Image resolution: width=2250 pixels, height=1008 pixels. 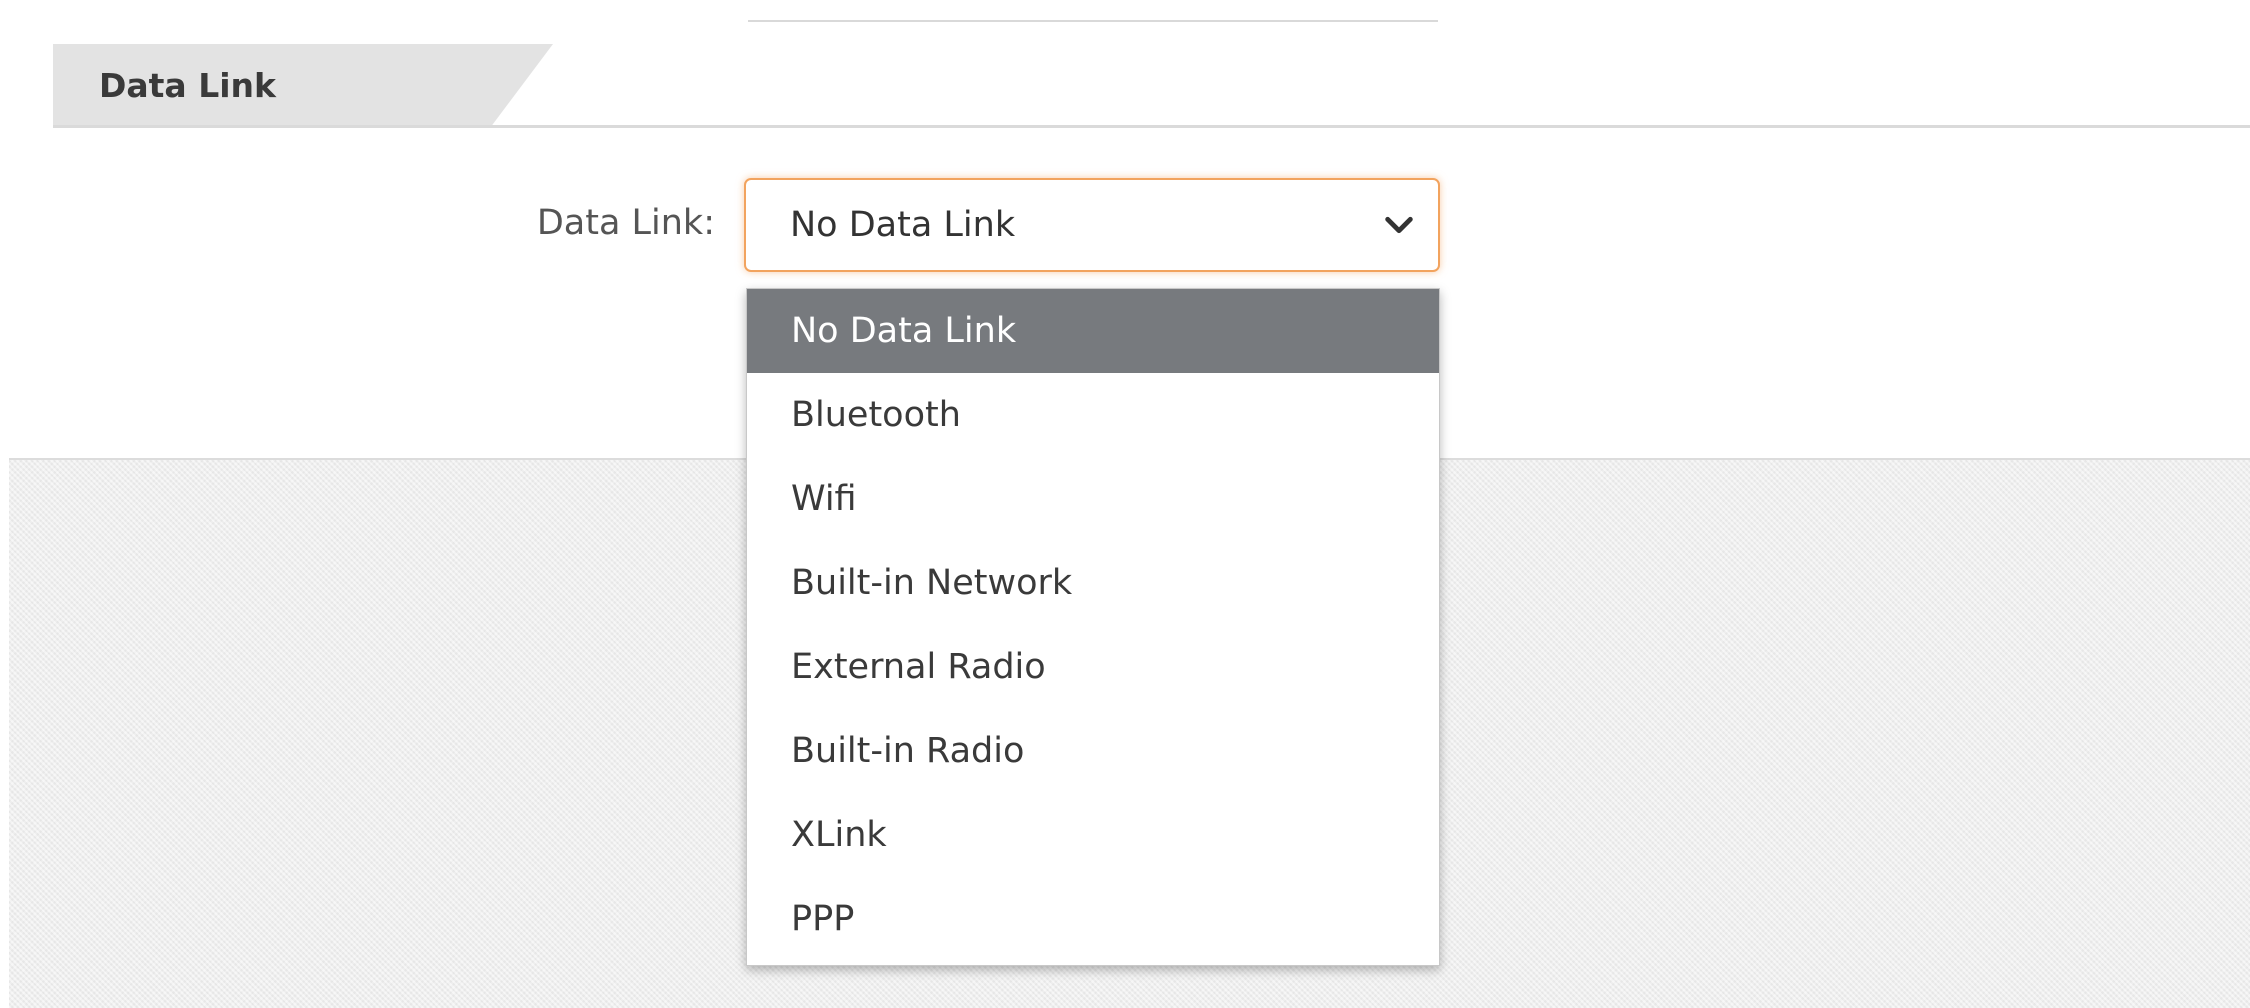 I want to click on previous-field-underline, so click(x=1093, y=21).